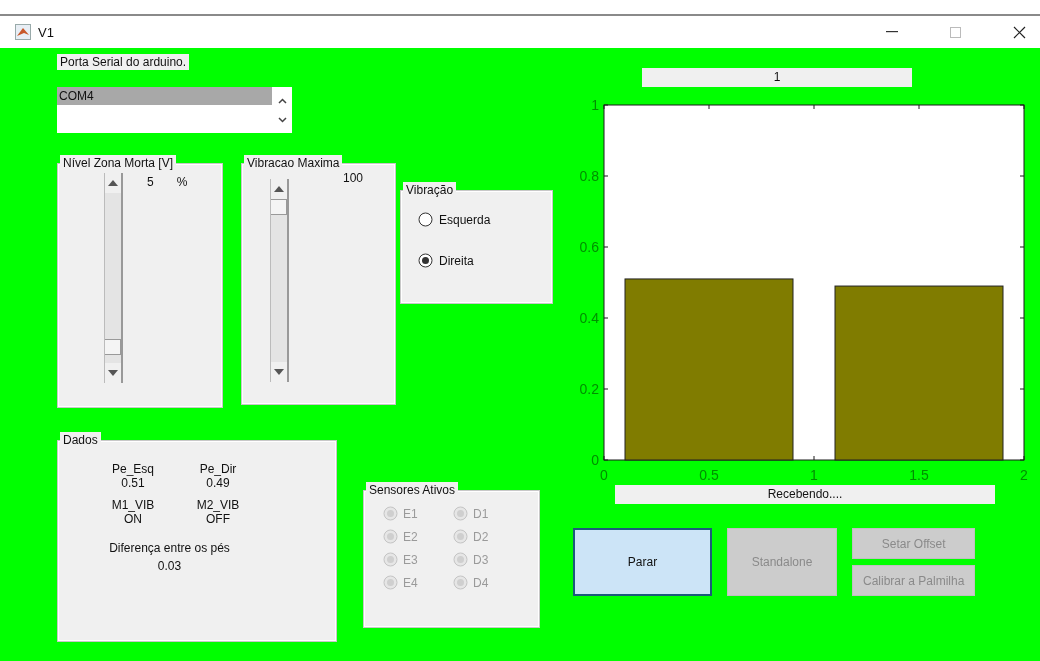 This screenshot has width=1040, height=661. What do you see at coordinates (589, 318) in the screenshot?
I see `y-tick-label: 0.4` at bounding box center [589, 318].